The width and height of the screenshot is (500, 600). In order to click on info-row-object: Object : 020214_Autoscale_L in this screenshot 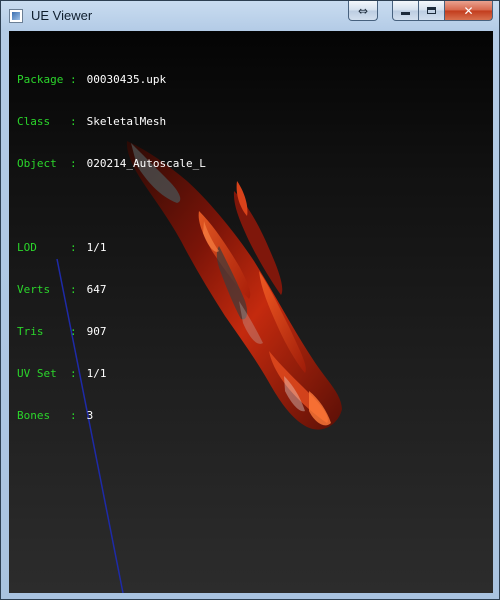, I will do `click(111, 164)`.